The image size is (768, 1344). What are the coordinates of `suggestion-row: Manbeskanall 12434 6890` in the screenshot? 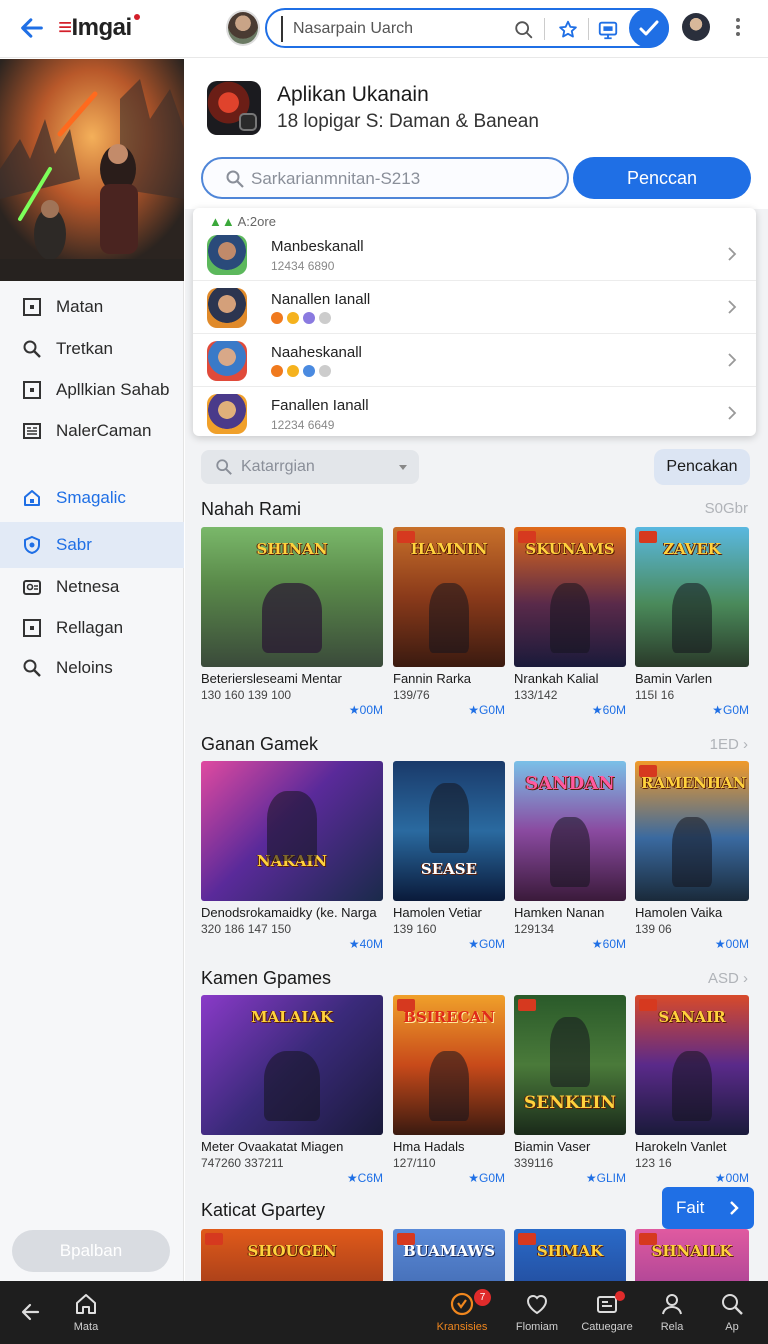 It's located at (474, 254).